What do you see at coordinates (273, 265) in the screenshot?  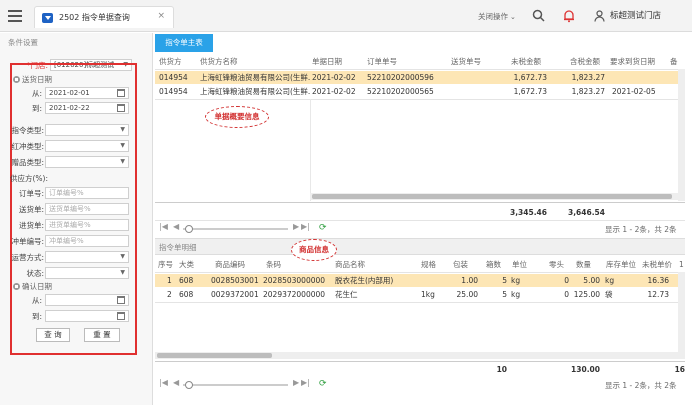 I see `col-header: 条码` at bounding box center [273, 265].